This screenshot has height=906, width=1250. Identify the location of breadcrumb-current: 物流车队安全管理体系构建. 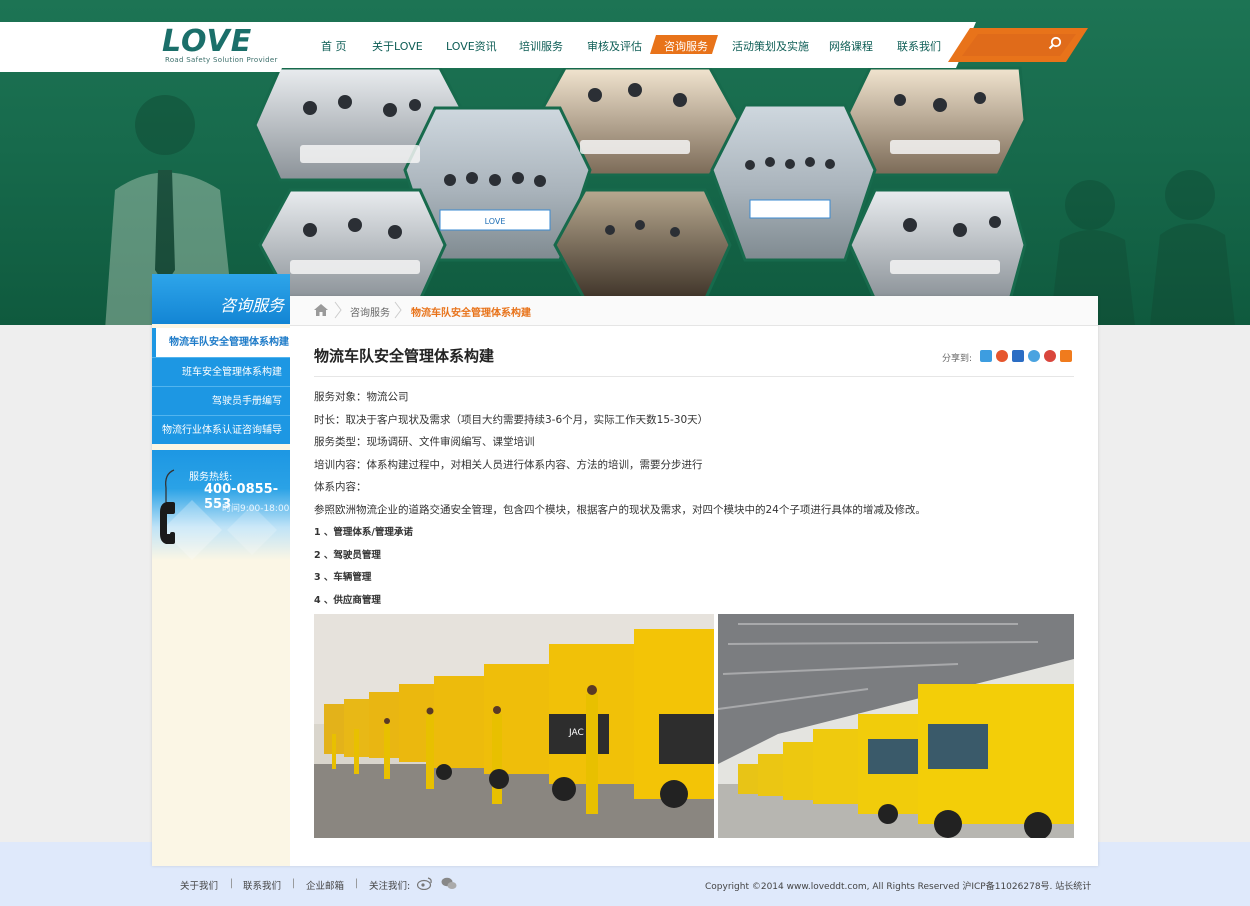
(471, 313).